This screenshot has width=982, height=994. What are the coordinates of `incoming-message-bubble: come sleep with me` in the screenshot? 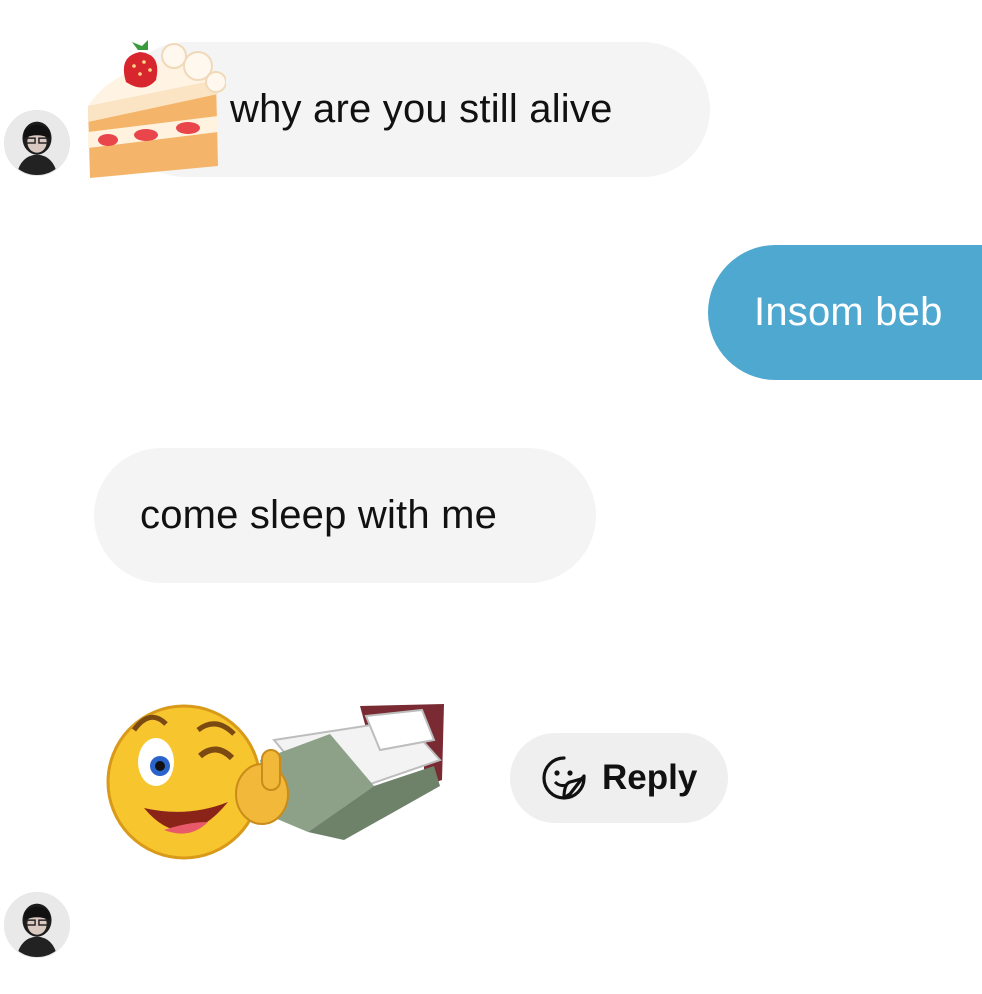 It's located at (345, 515).